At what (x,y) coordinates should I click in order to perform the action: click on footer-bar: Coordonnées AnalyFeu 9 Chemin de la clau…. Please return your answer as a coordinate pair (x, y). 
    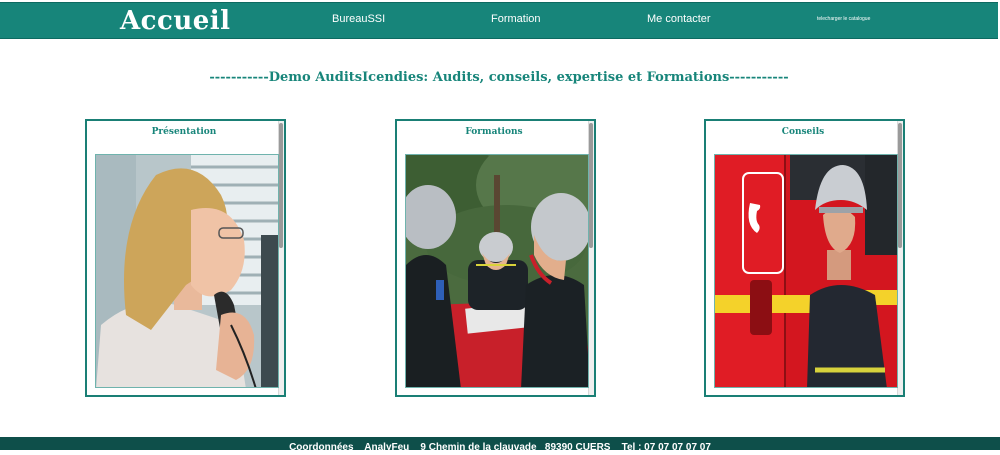
    Looking at the image, I should click on (500, 445).